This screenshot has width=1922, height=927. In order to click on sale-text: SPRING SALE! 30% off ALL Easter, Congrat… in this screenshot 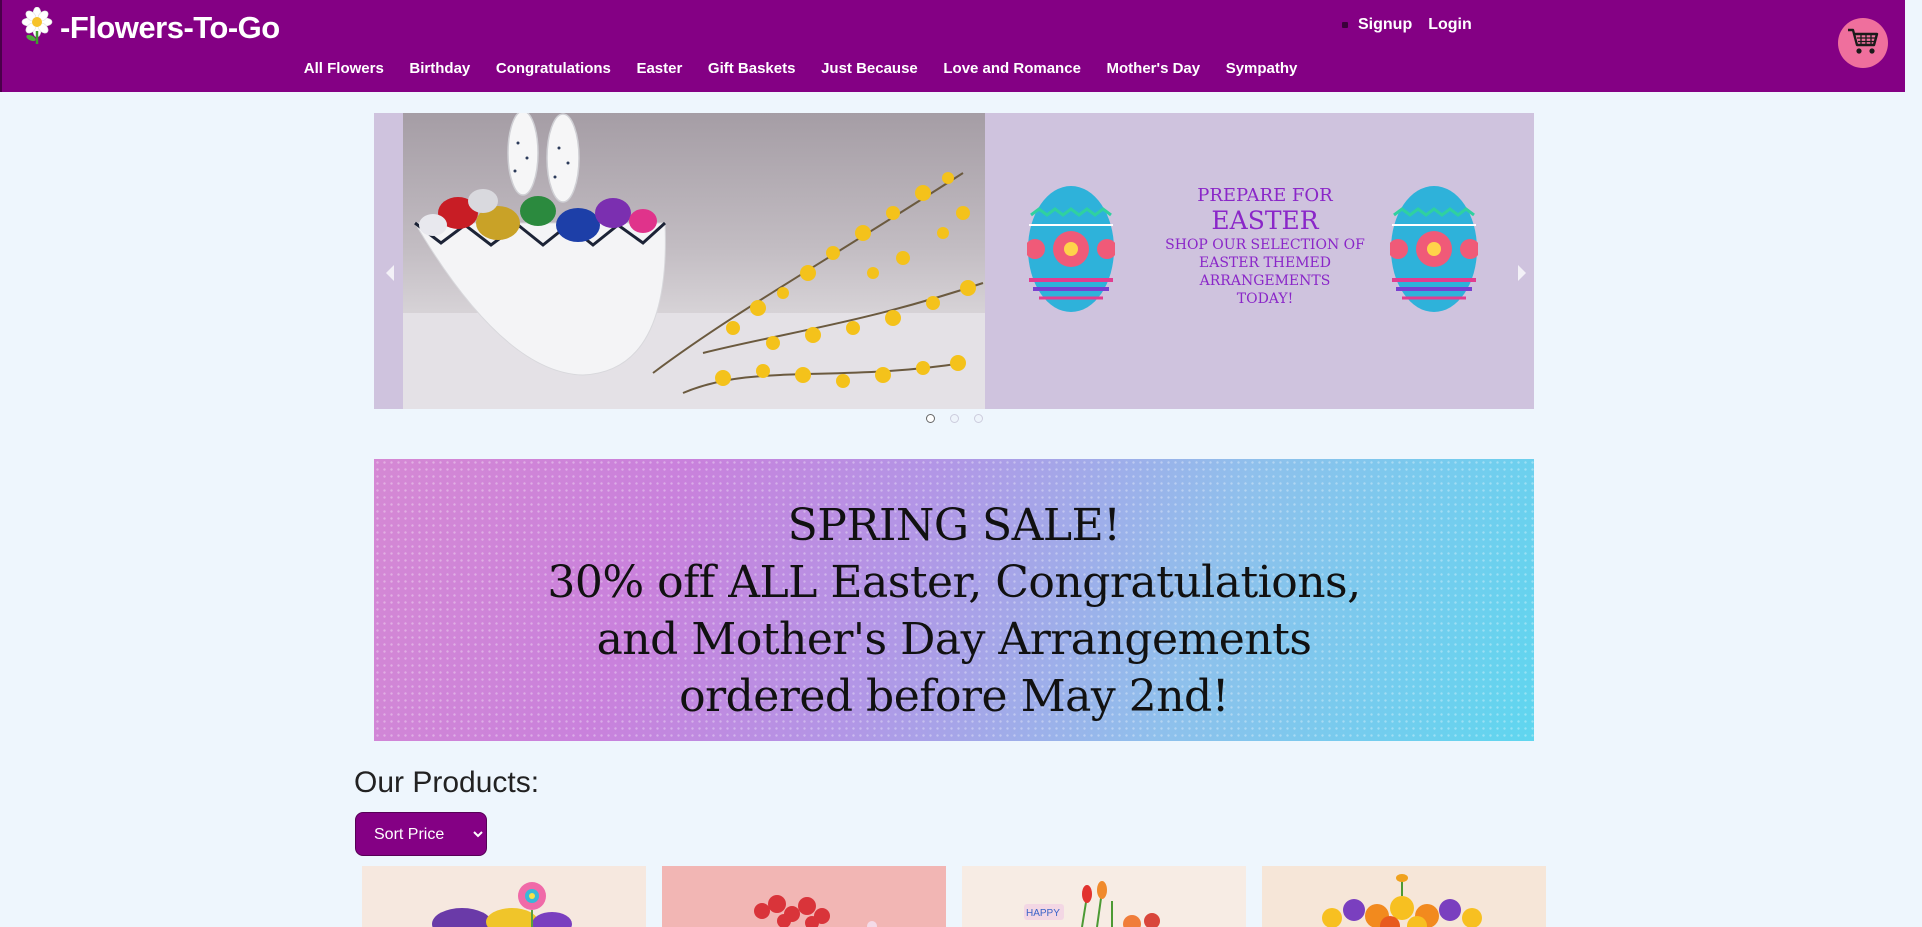, I will do `click(954, 611)`.